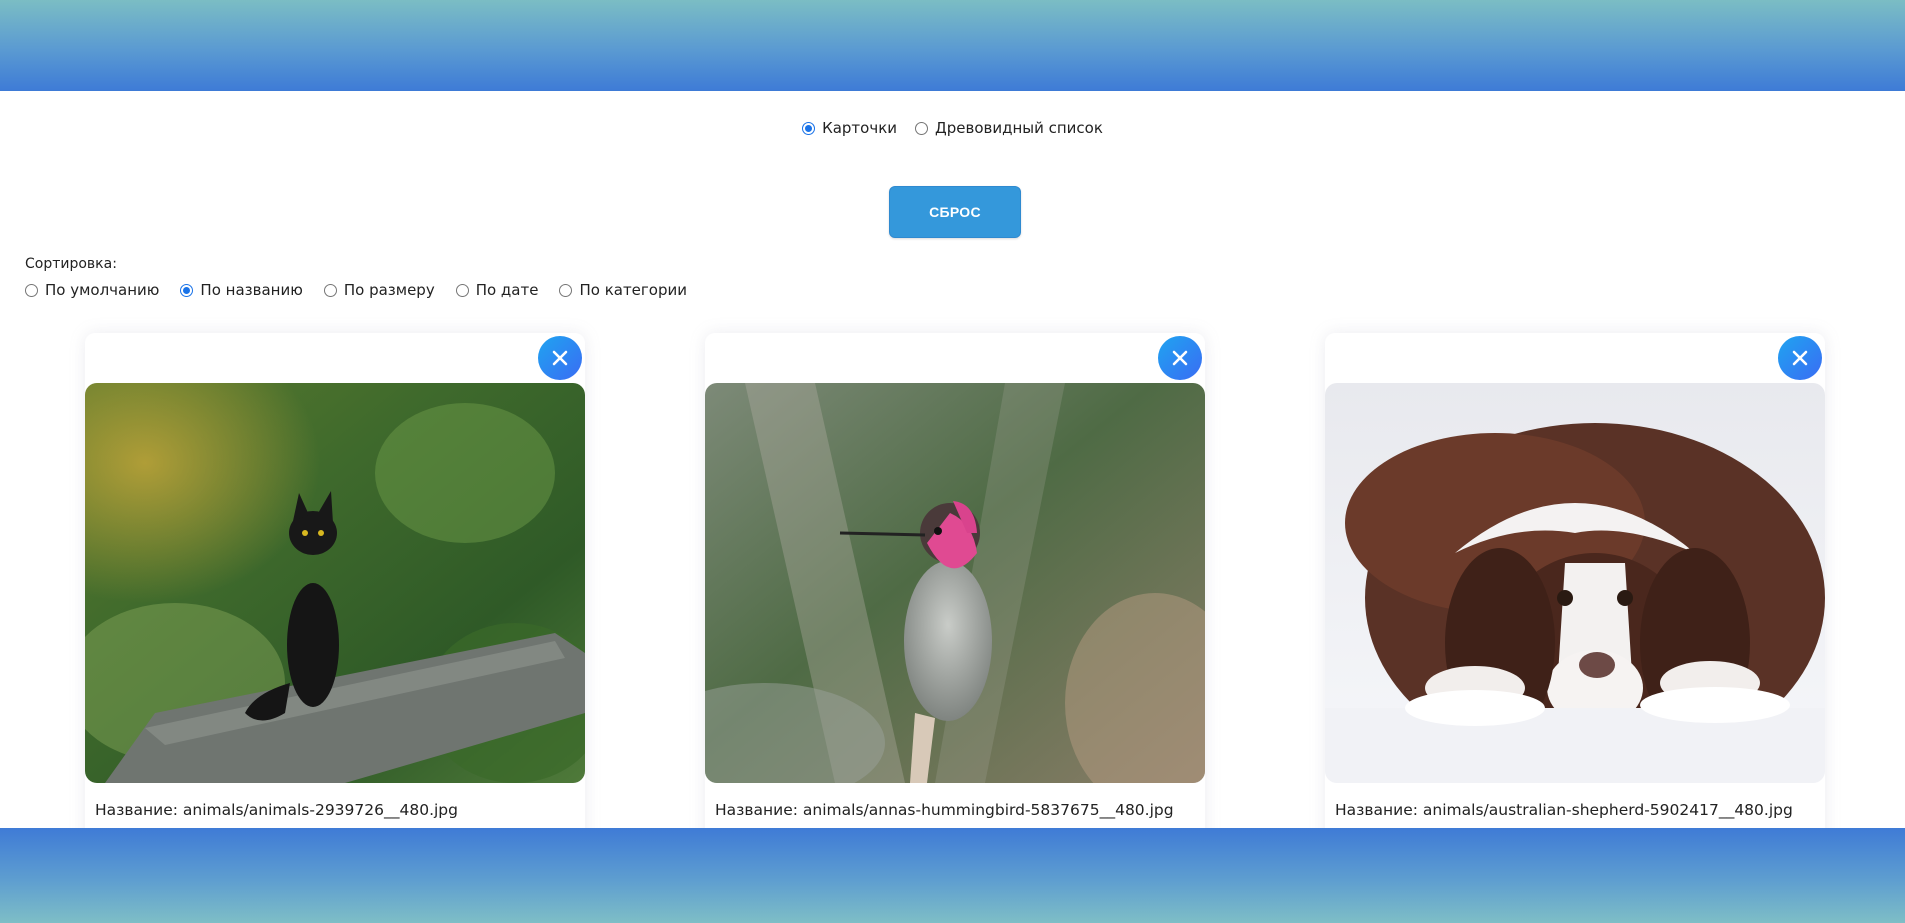  I want to click on radio-sort-size, so click(330, 290).